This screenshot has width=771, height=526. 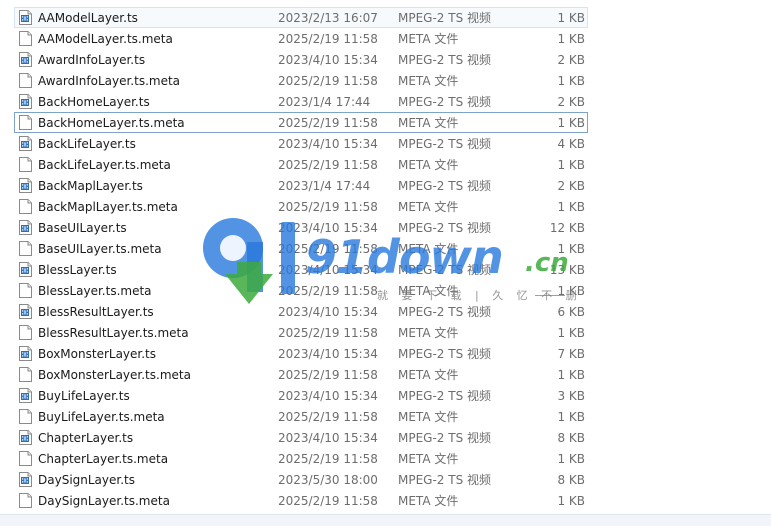 I want to click on file-name: DaySignLayer.ts.meta, so click(x=104, y=501).